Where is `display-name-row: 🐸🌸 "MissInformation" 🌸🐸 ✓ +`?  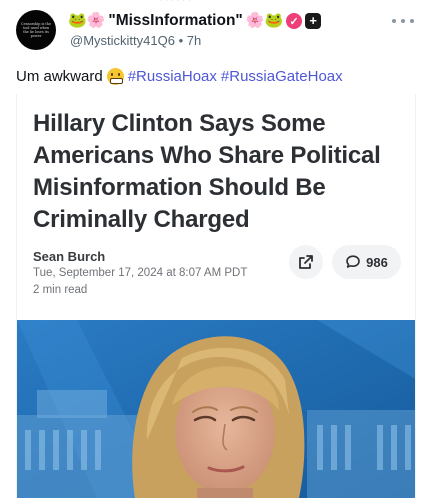 display-name-row: 🐸🌸 "MissInformation" 🌸🐸 ✓ + is located at coordinates (195, 21).